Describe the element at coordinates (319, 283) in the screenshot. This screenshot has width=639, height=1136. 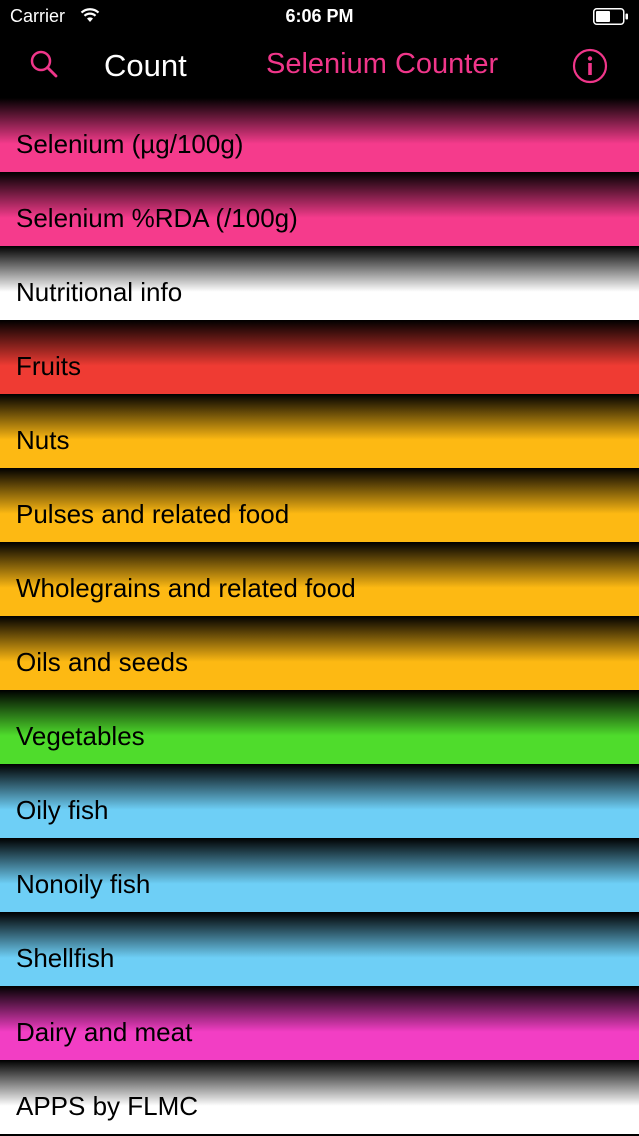
I see `list-item: Nutritional info` at that location.